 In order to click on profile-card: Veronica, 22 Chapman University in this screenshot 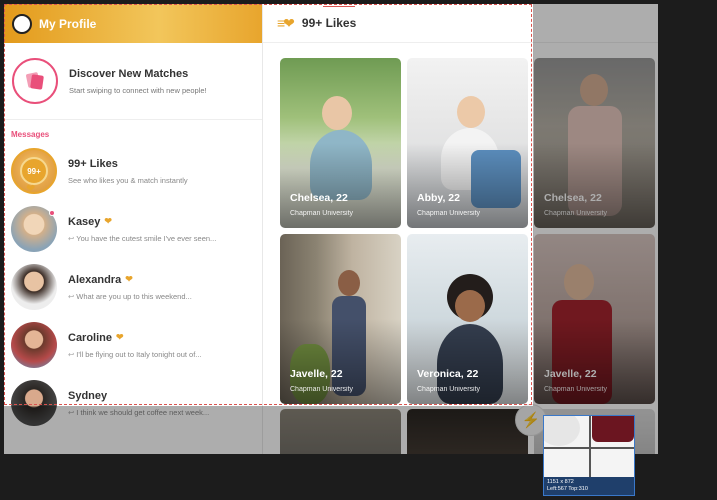, I will do `click(467, 319)`.